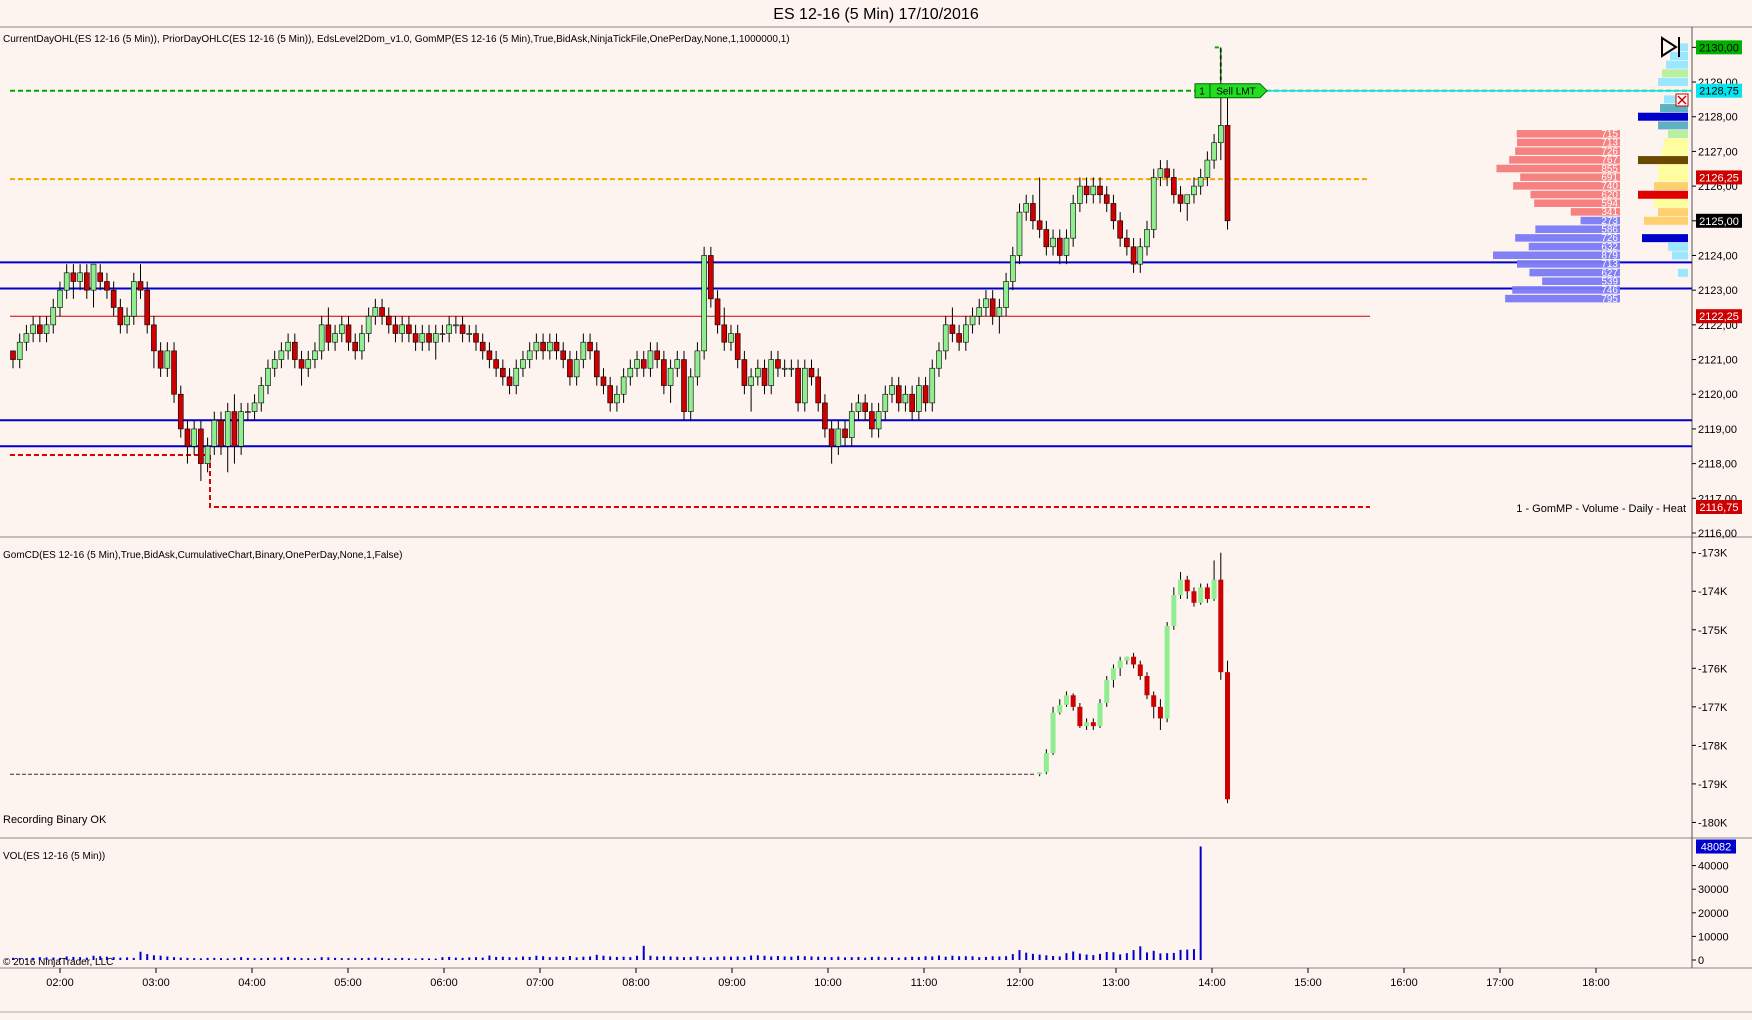 The height and width of the screenshot is (1020, 1752). Describe the element at coordinates (1713, 937) in the screenshot. I see `volume-axis-tick-label: 10000` at that location.